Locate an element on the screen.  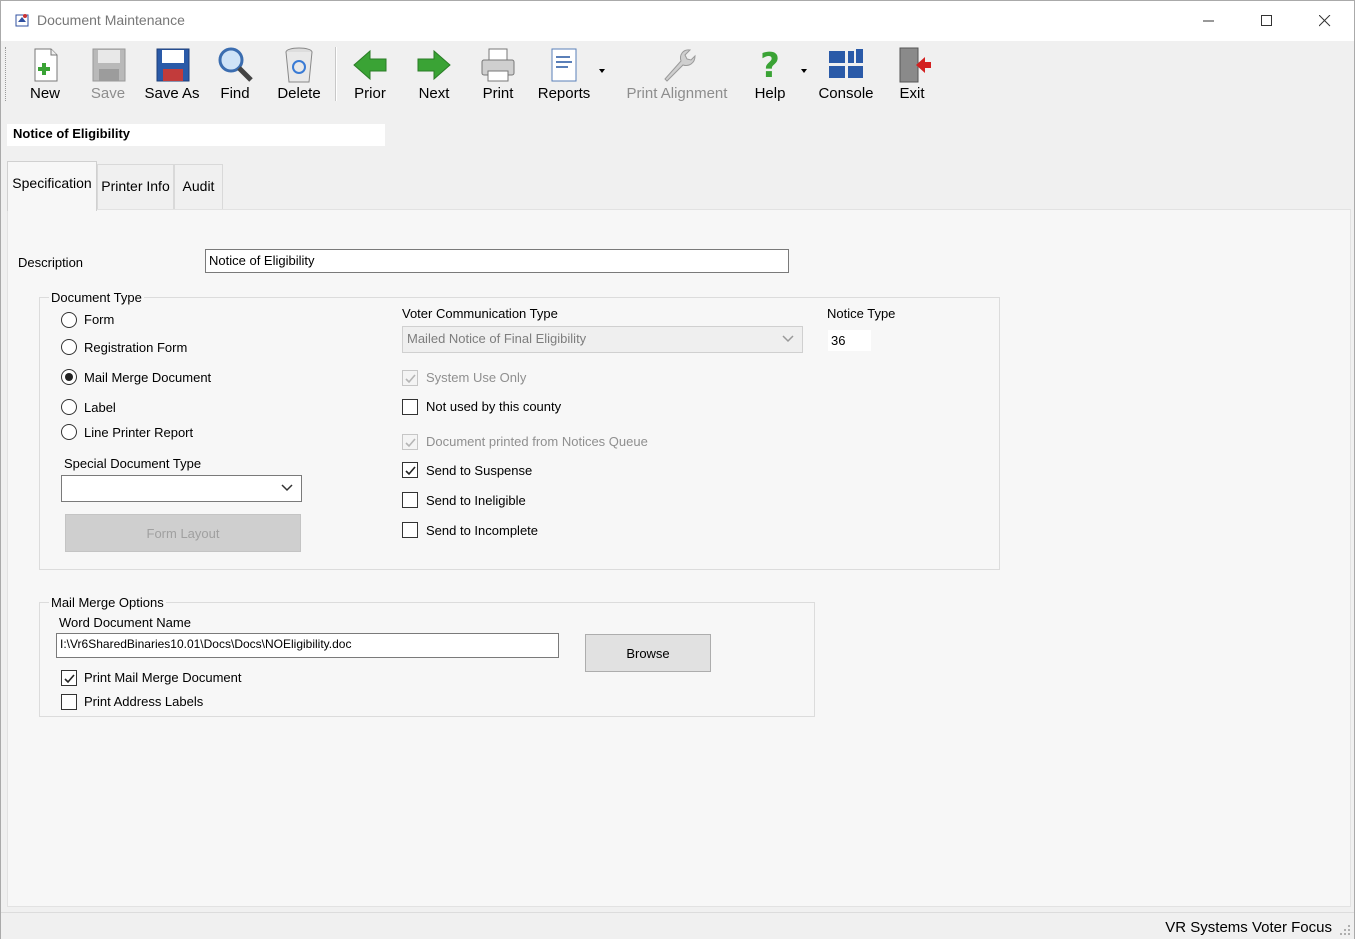
form-layout-button: Form Layout is located at coordinates (183, 533).